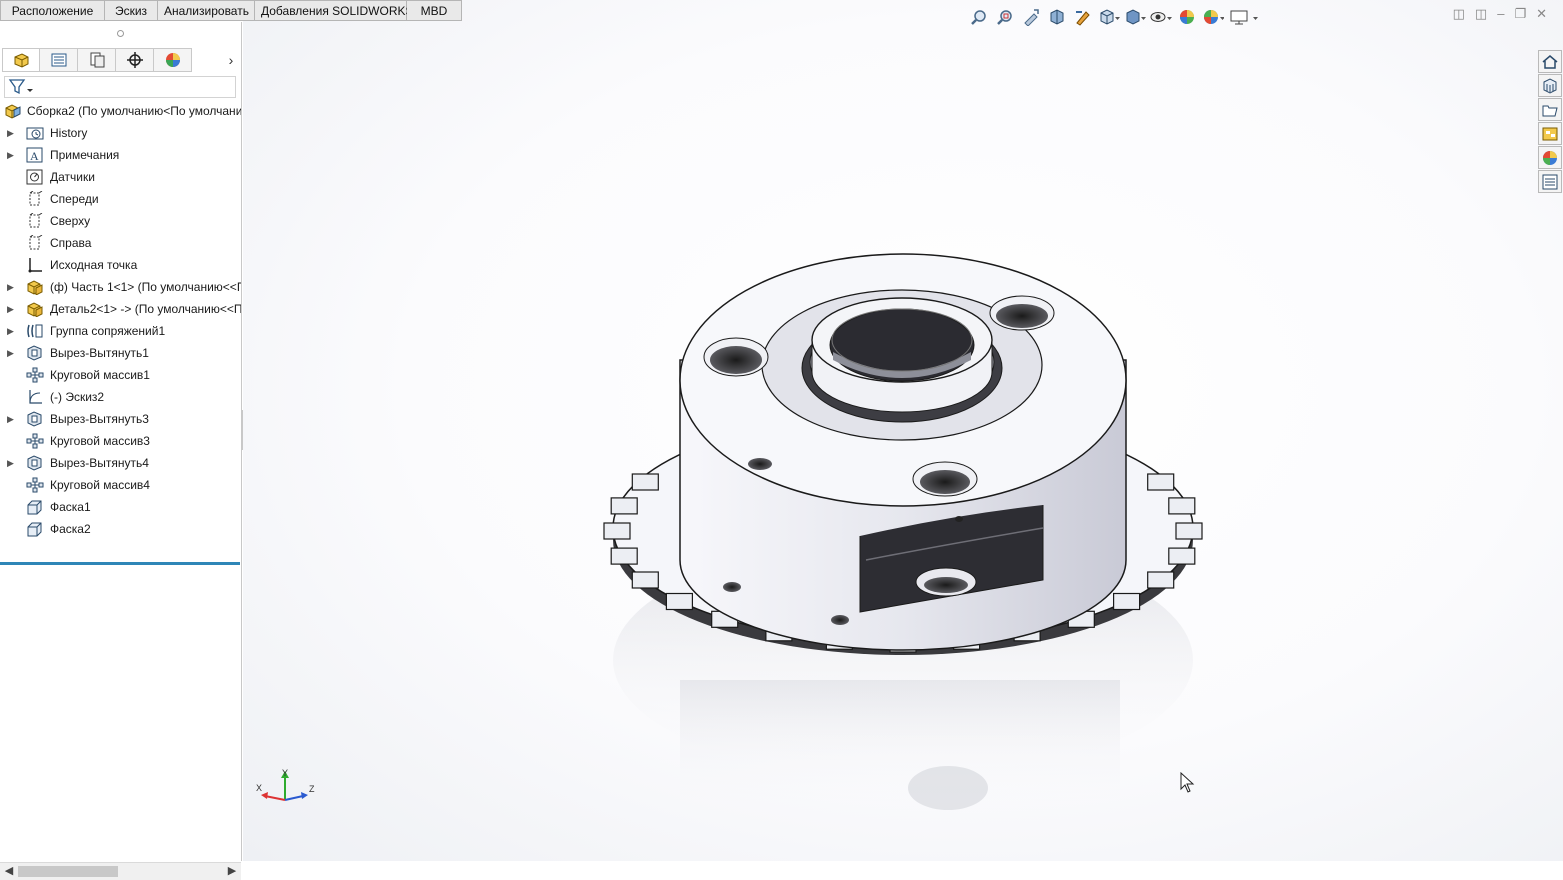  I want to click on design-library-icon, so click(1550, 85).